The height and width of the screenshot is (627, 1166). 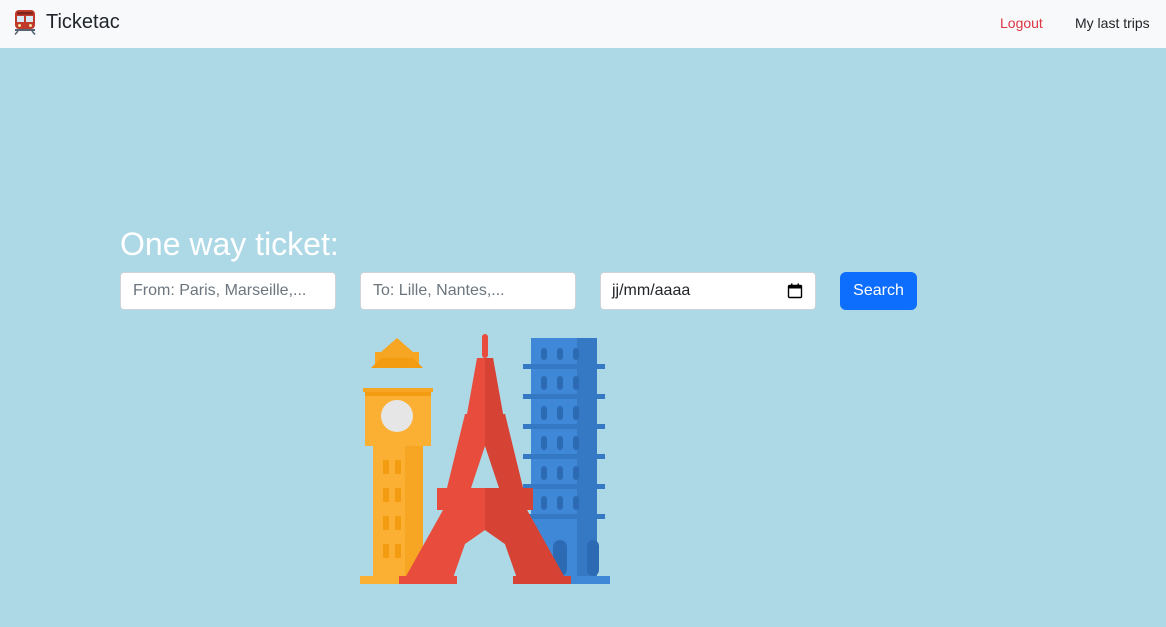 I want to click on date-input: jj/mm/aaaa, so click(x=708, y=291).